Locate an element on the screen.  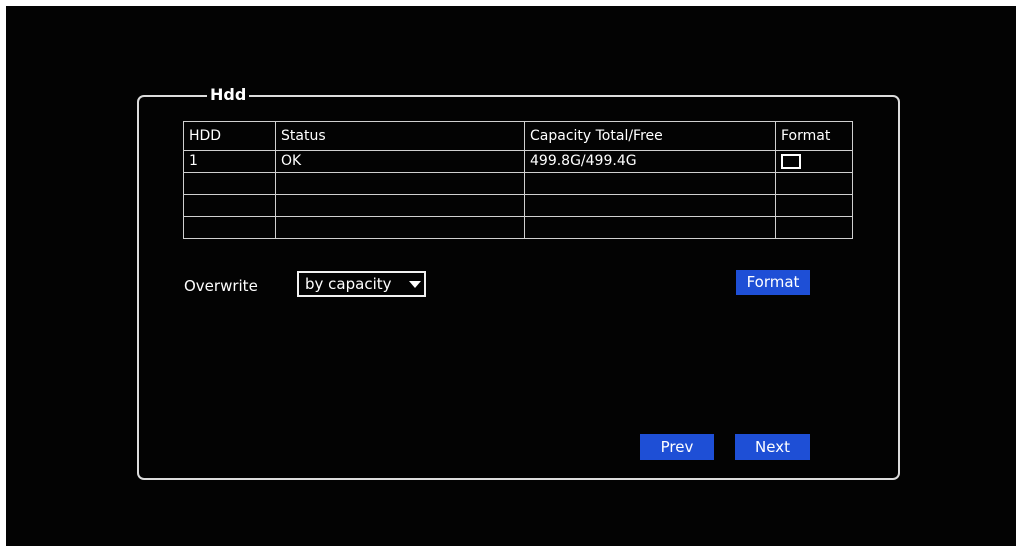
overwrite-select: by capacity is located at coordinates (361, 284).